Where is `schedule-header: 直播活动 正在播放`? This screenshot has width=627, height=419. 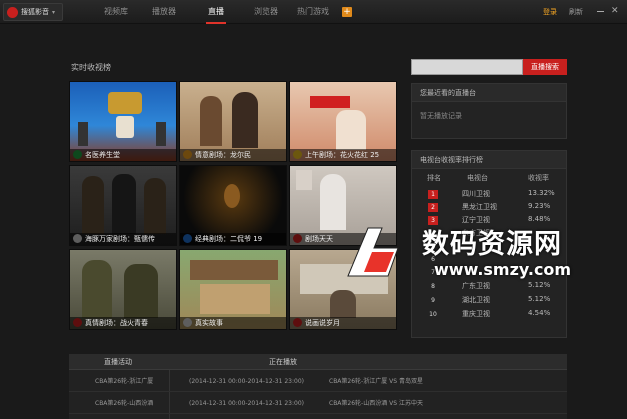 schedule-header: 直播活动 正在播放 is located at coordinates (318, 362).